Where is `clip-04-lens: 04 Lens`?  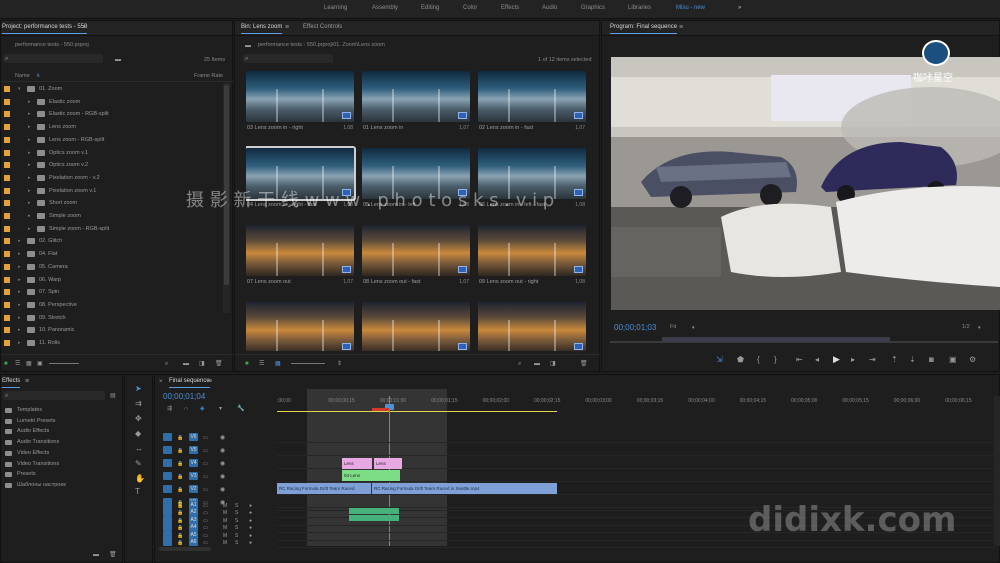
clip-04-lens: 04 Lens is located at coordinates (371, 475).